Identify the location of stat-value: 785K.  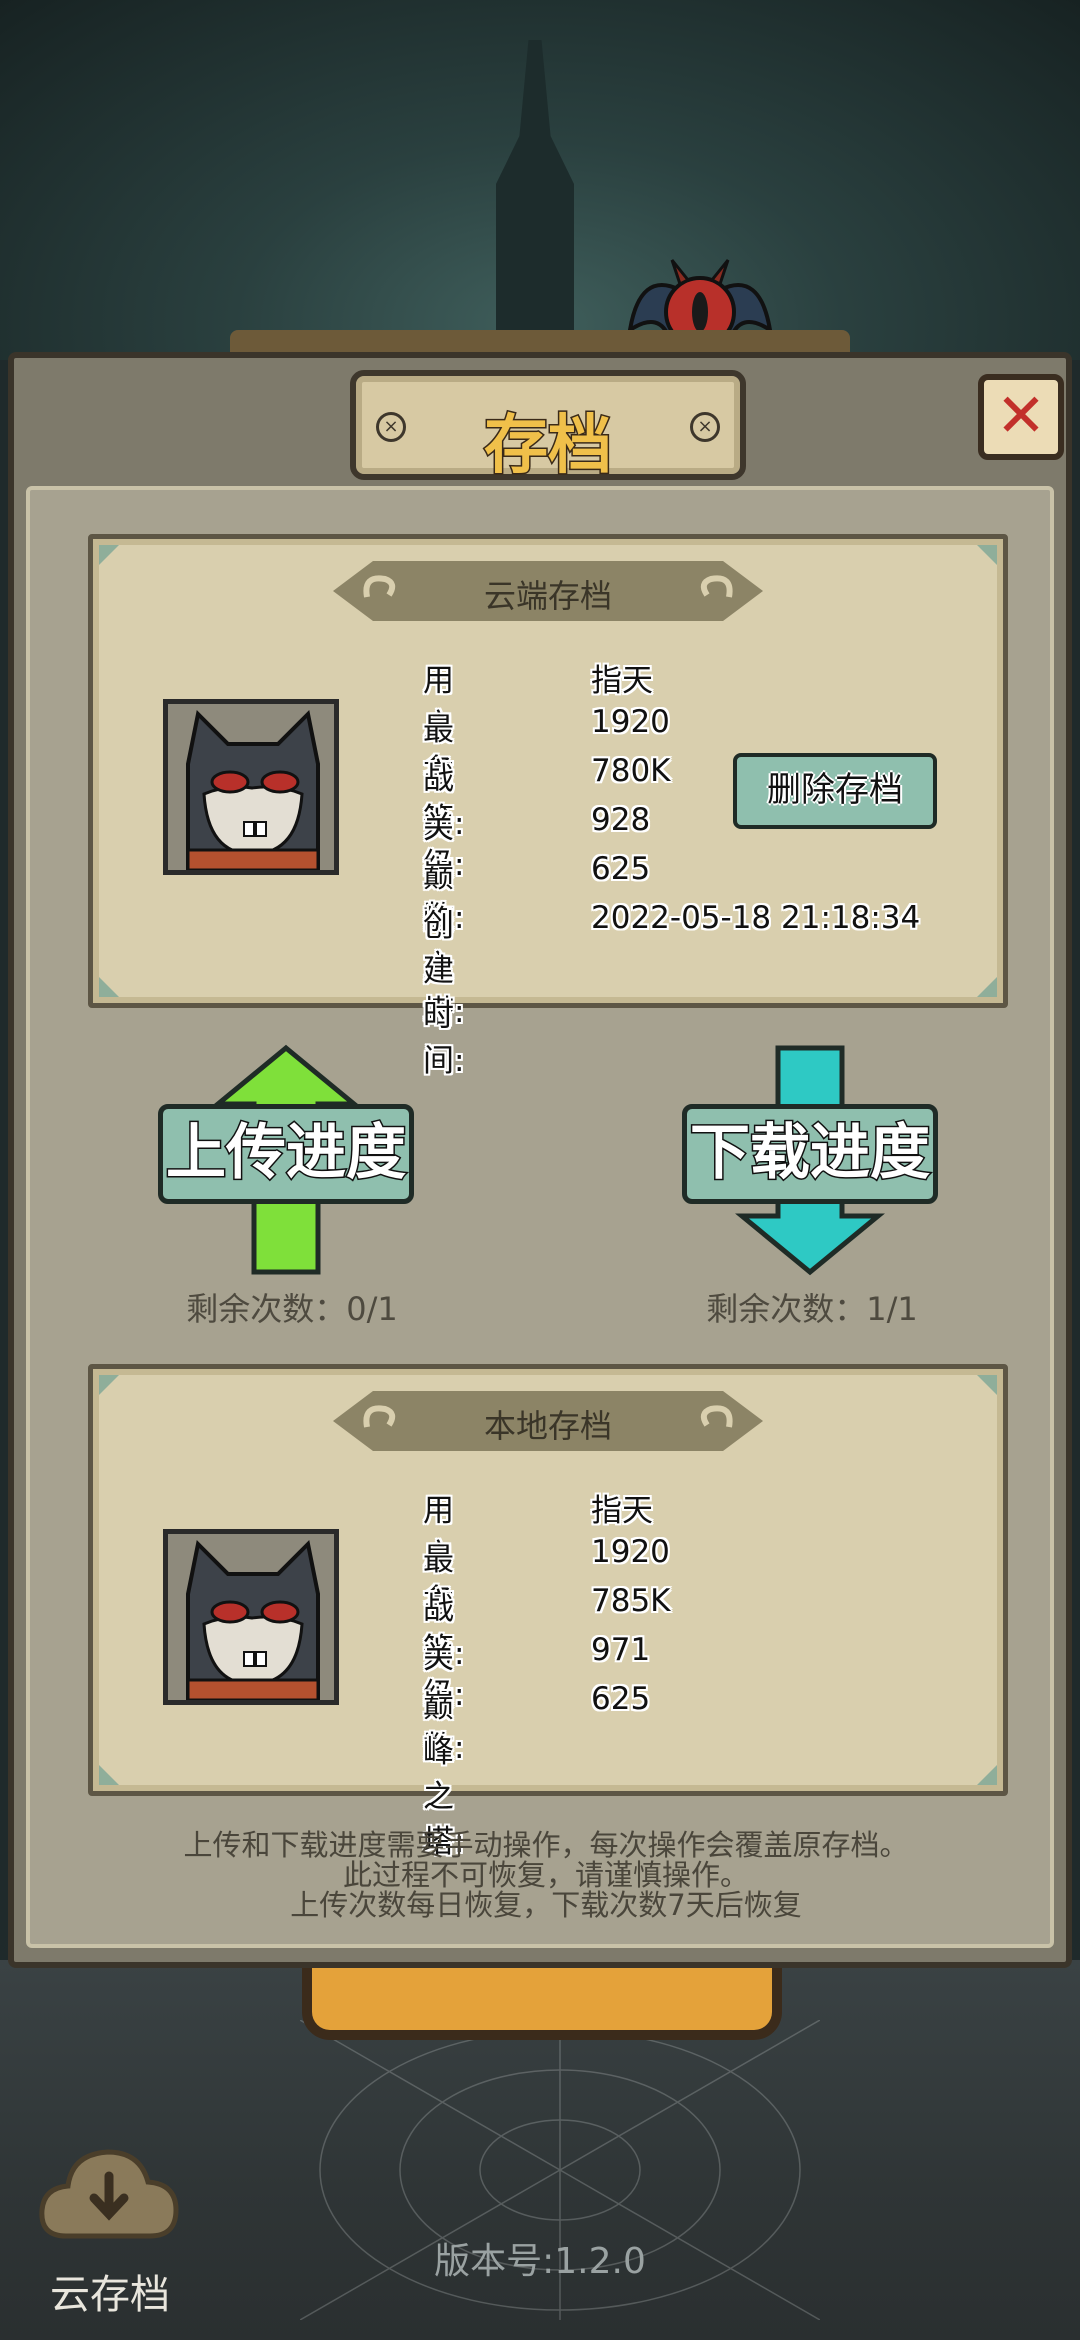
(631, 1601).